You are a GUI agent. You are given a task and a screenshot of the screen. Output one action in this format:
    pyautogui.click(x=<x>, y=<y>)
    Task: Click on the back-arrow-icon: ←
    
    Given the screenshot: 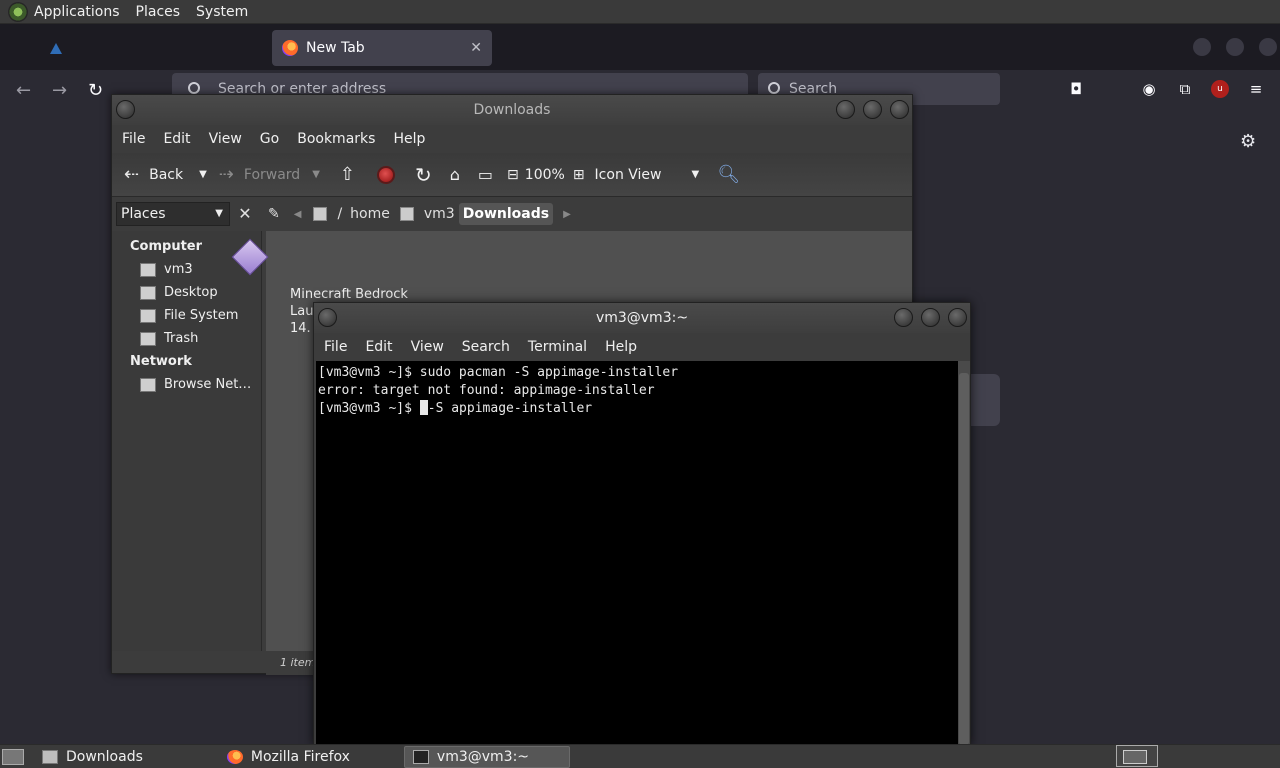 What is the action you would take?
    pyautogui.click(x=23, y=90)
    